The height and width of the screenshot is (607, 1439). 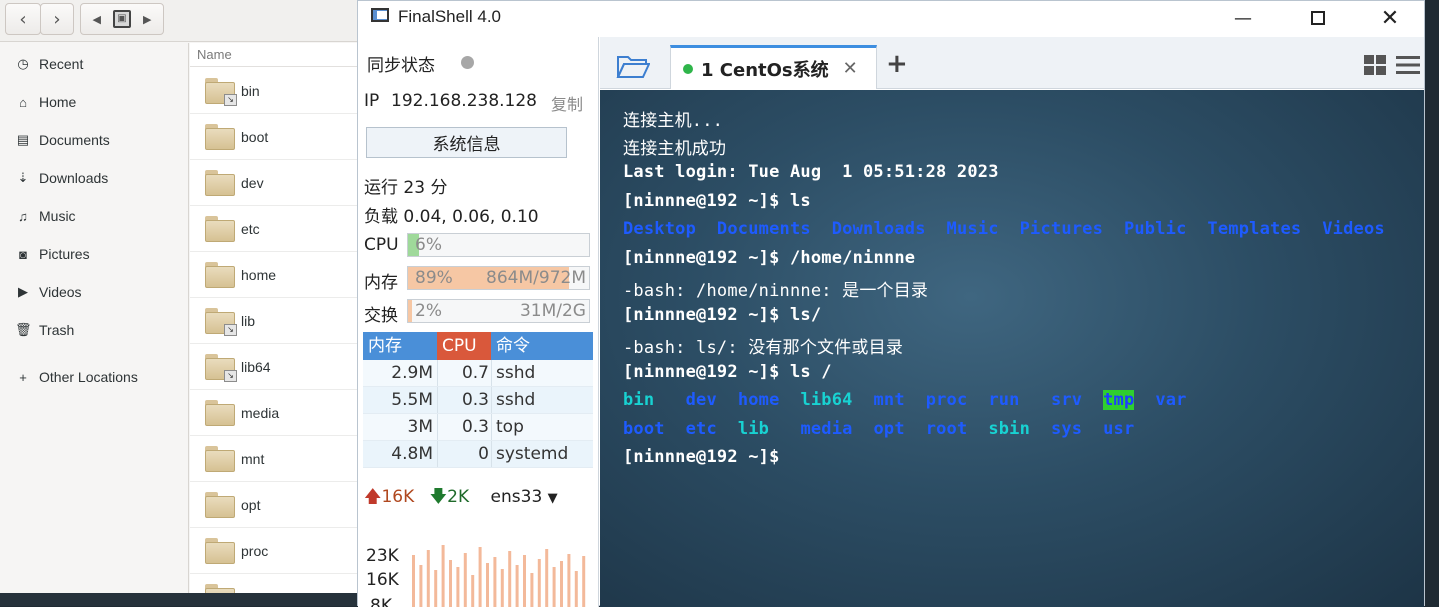 I want to click on name-column-header: Name, so click(x=276, y=55).